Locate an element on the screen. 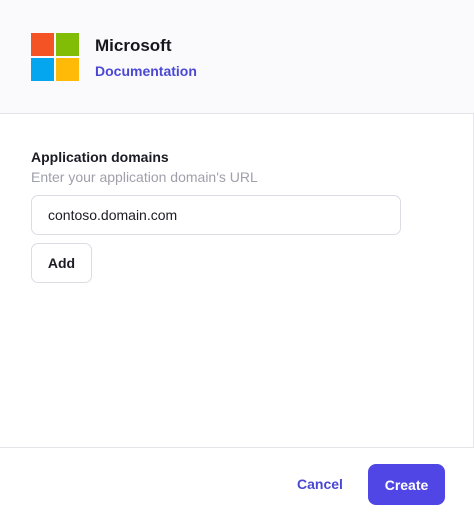 Image resolution: width=474 pixels, height=517 pixels. app-name: Microsoft is located at coordinates (133, 45).